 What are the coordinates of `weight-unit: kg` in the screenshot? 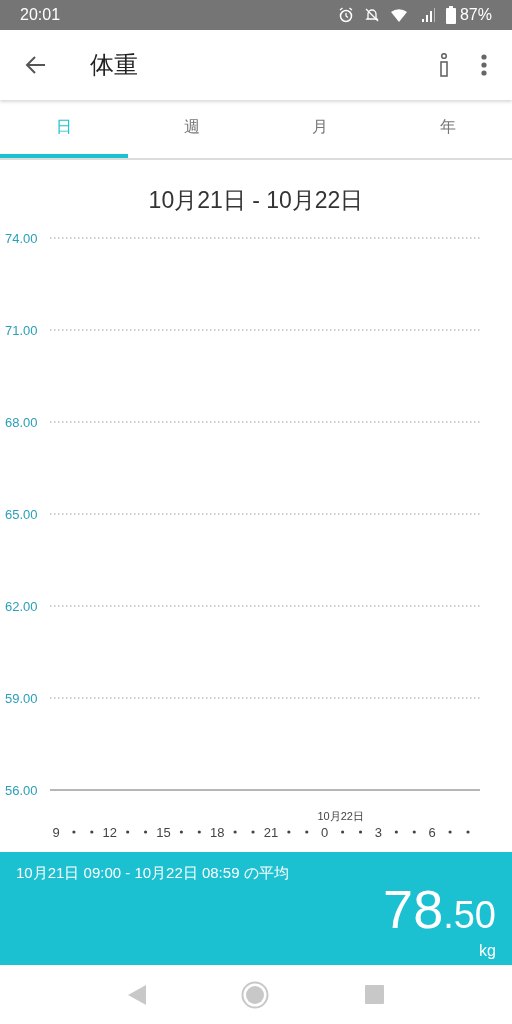 It's located at (487, 950).